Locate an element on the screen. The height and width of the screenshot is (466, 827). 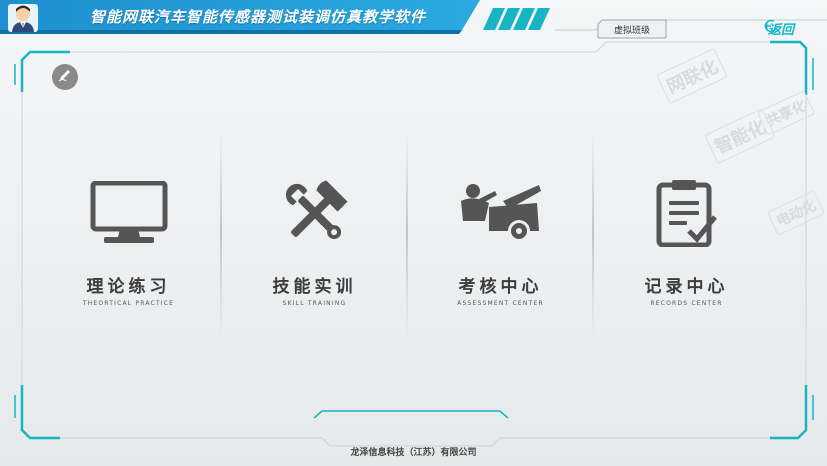
module-title: 理论练习 is located at coordinates (128, 287).